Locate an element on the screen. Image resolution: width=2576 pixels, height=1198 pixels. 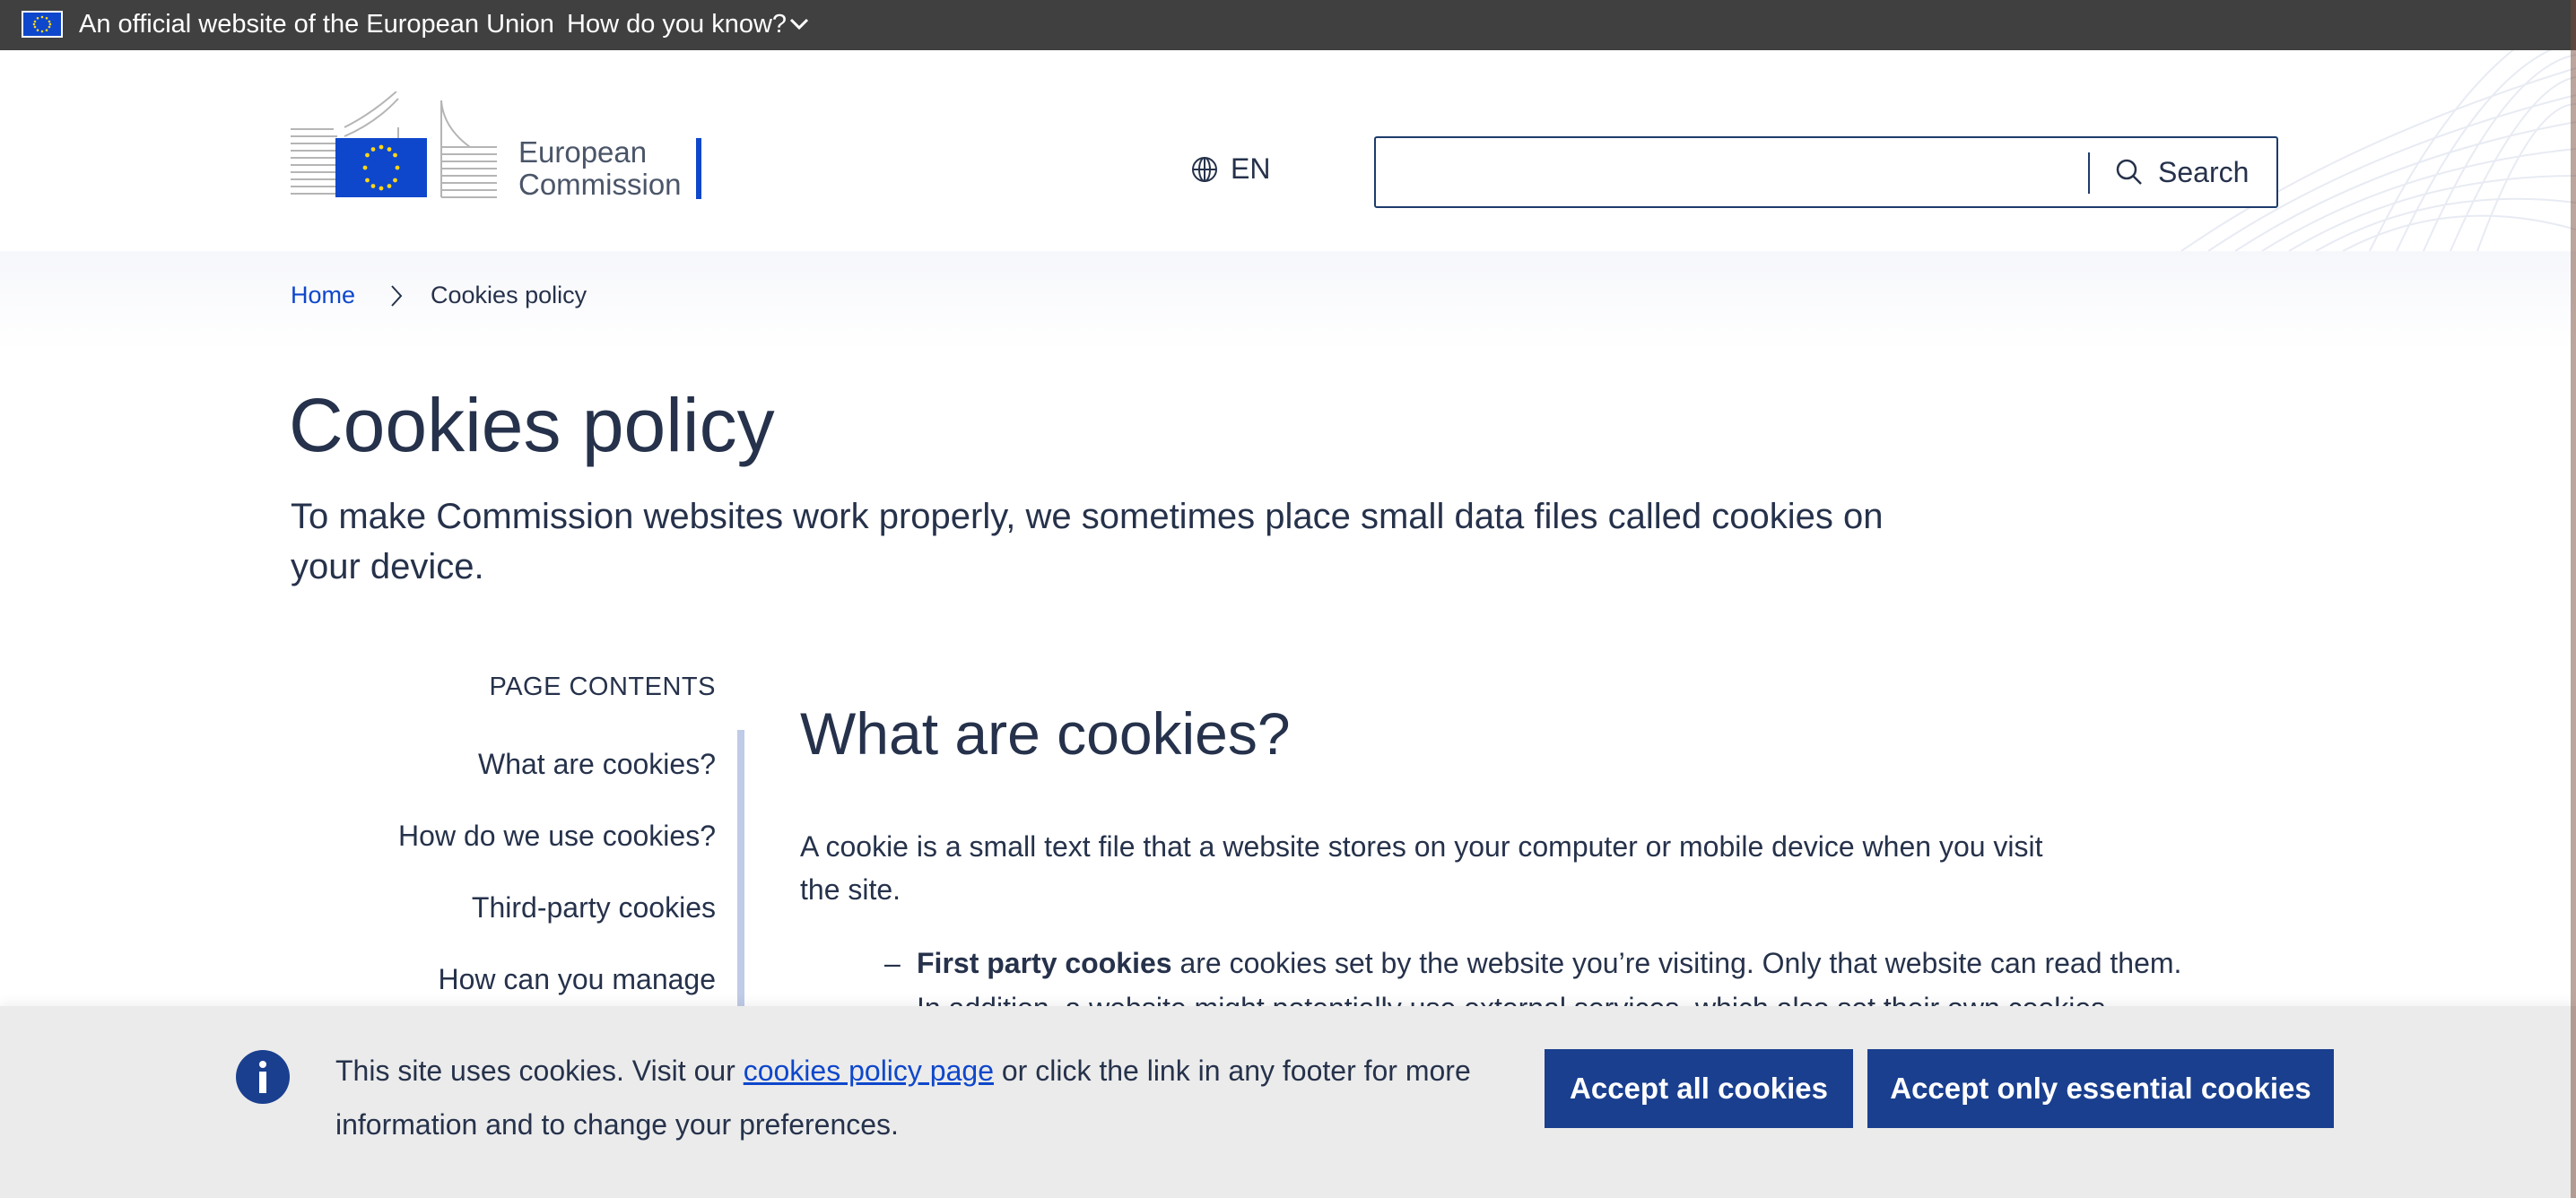
breadcrumb: Home Cookies policy is located at coordinates (439, 295).